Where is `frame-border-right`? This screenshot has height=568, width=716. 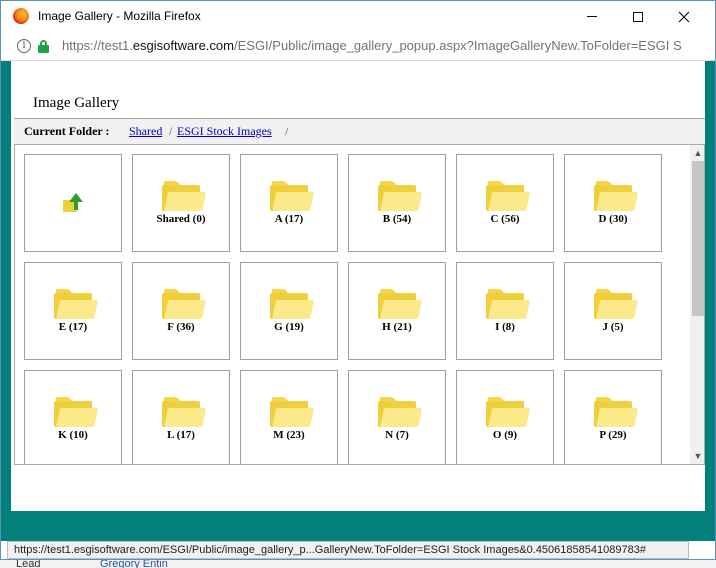
frame-border-right is located at coordinates (710, 301).